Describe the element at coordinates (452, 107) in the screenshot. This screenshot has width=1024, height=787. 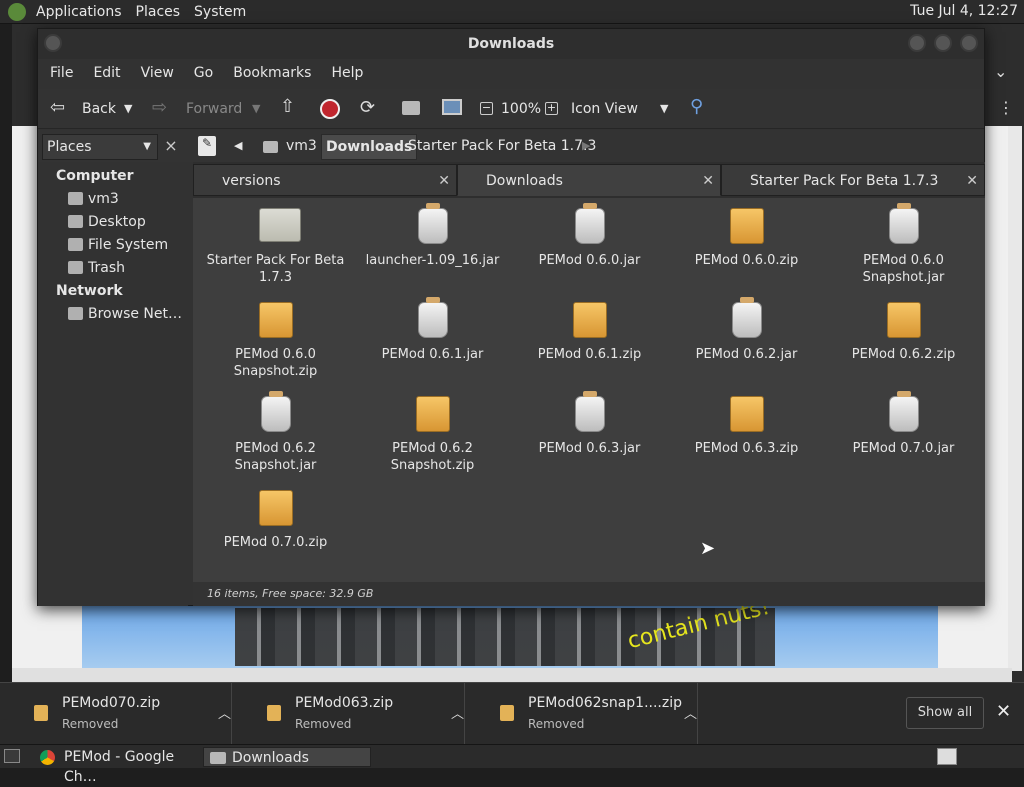
I see `computer-icon` at that location.